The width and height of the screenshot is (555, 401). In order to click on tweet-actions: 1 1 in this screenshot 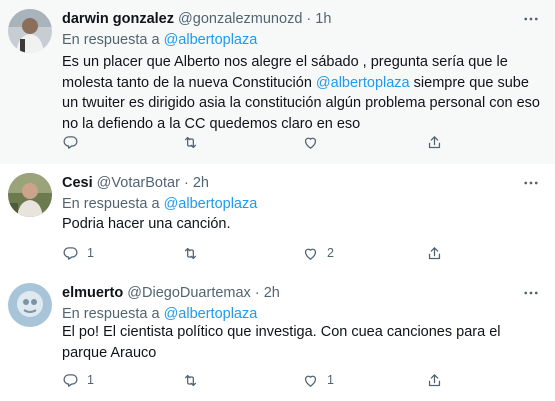, I will do `click(277, 380)`.